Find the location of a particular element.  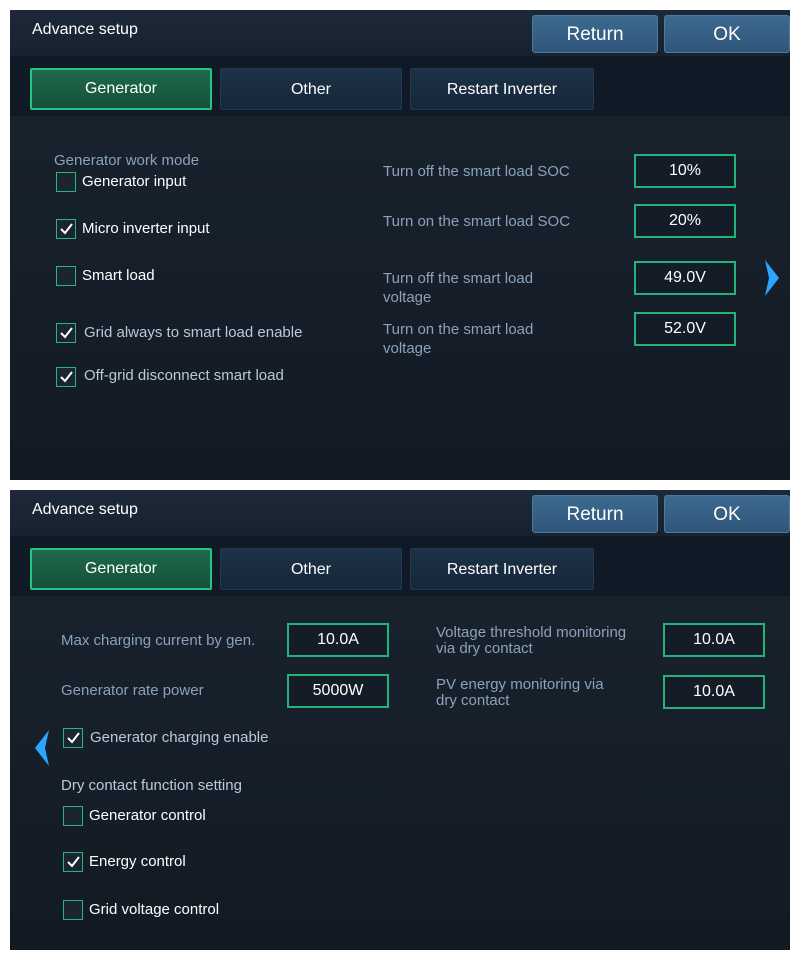

off-grid-disconnect-smart-load-checkbox is located at coordinates (66, 377).